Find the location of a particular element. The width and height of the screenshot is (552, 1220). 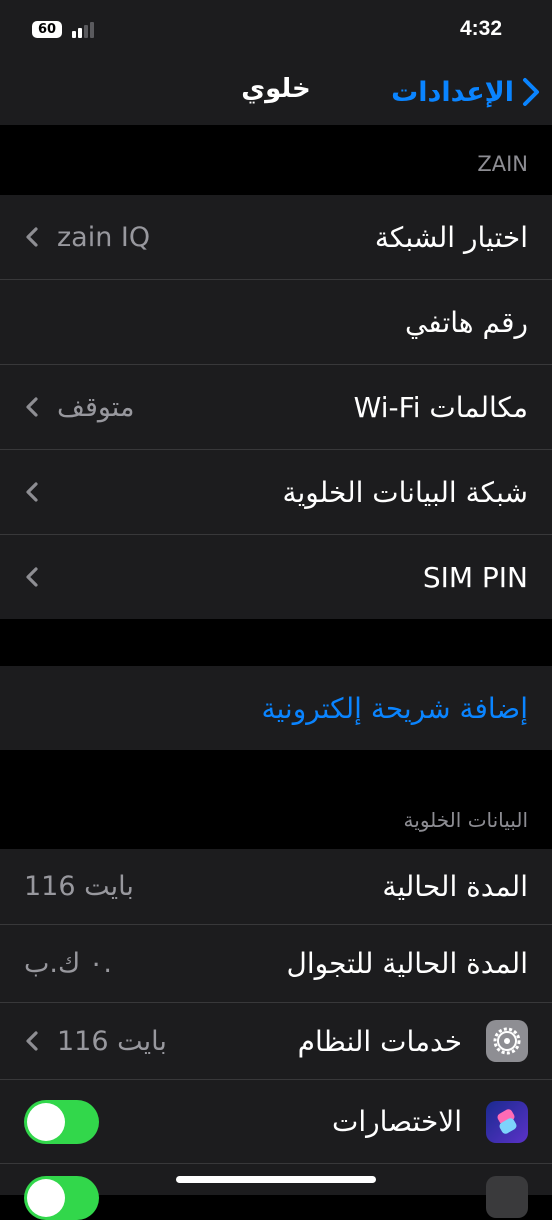

app-icon is located at coordinates (507, 1197).